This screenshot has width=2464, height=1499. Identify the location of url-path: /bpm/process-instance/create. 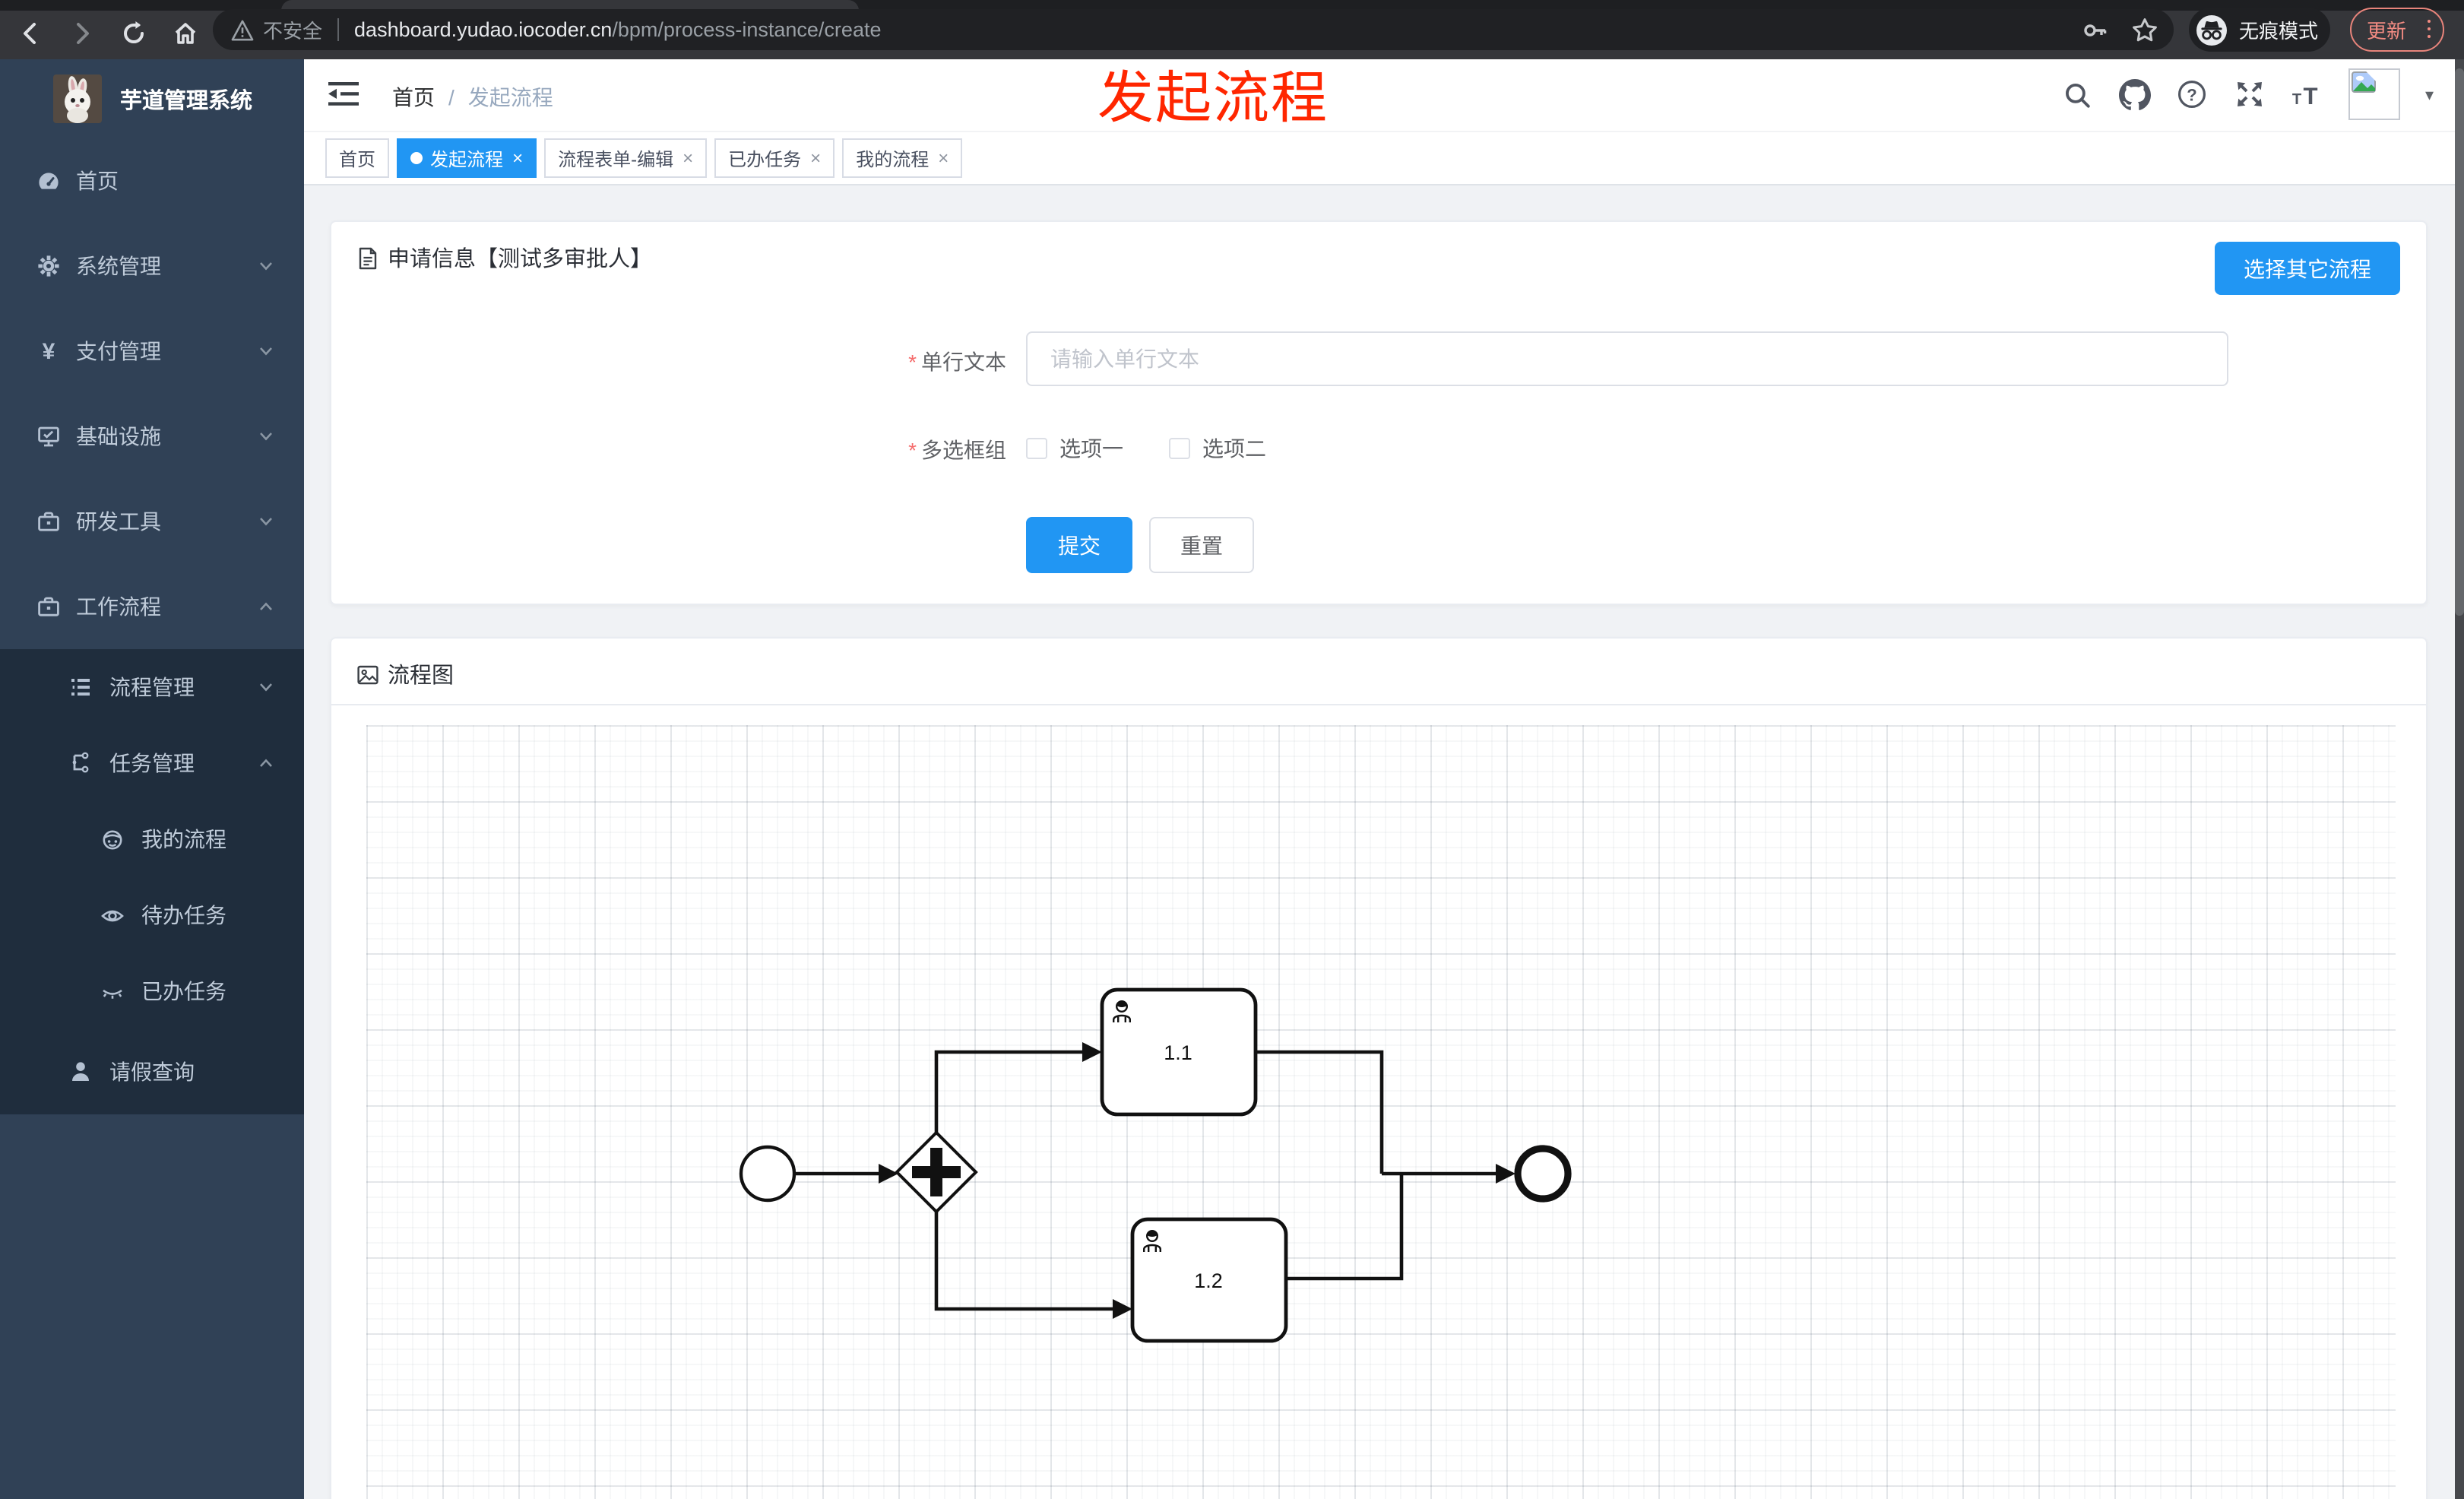
(747, 30).